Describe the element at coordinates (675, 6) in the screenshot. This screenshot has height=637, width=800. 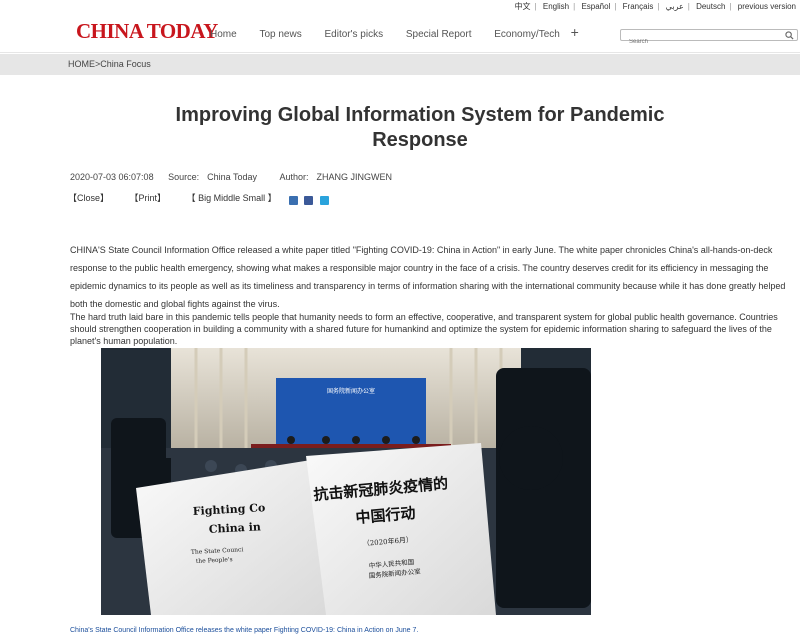
I see `lang-arabic-link: عربي` at that location.